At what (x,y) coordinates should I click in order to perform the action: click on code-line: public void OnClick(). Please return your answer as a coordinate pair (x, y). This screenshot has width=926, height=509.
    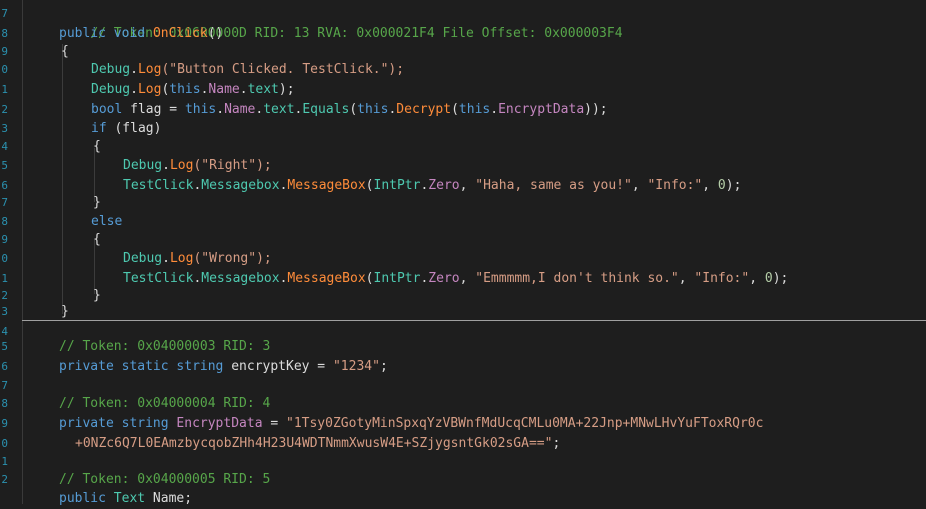
    Looking at the image, I should click on (141, 34).